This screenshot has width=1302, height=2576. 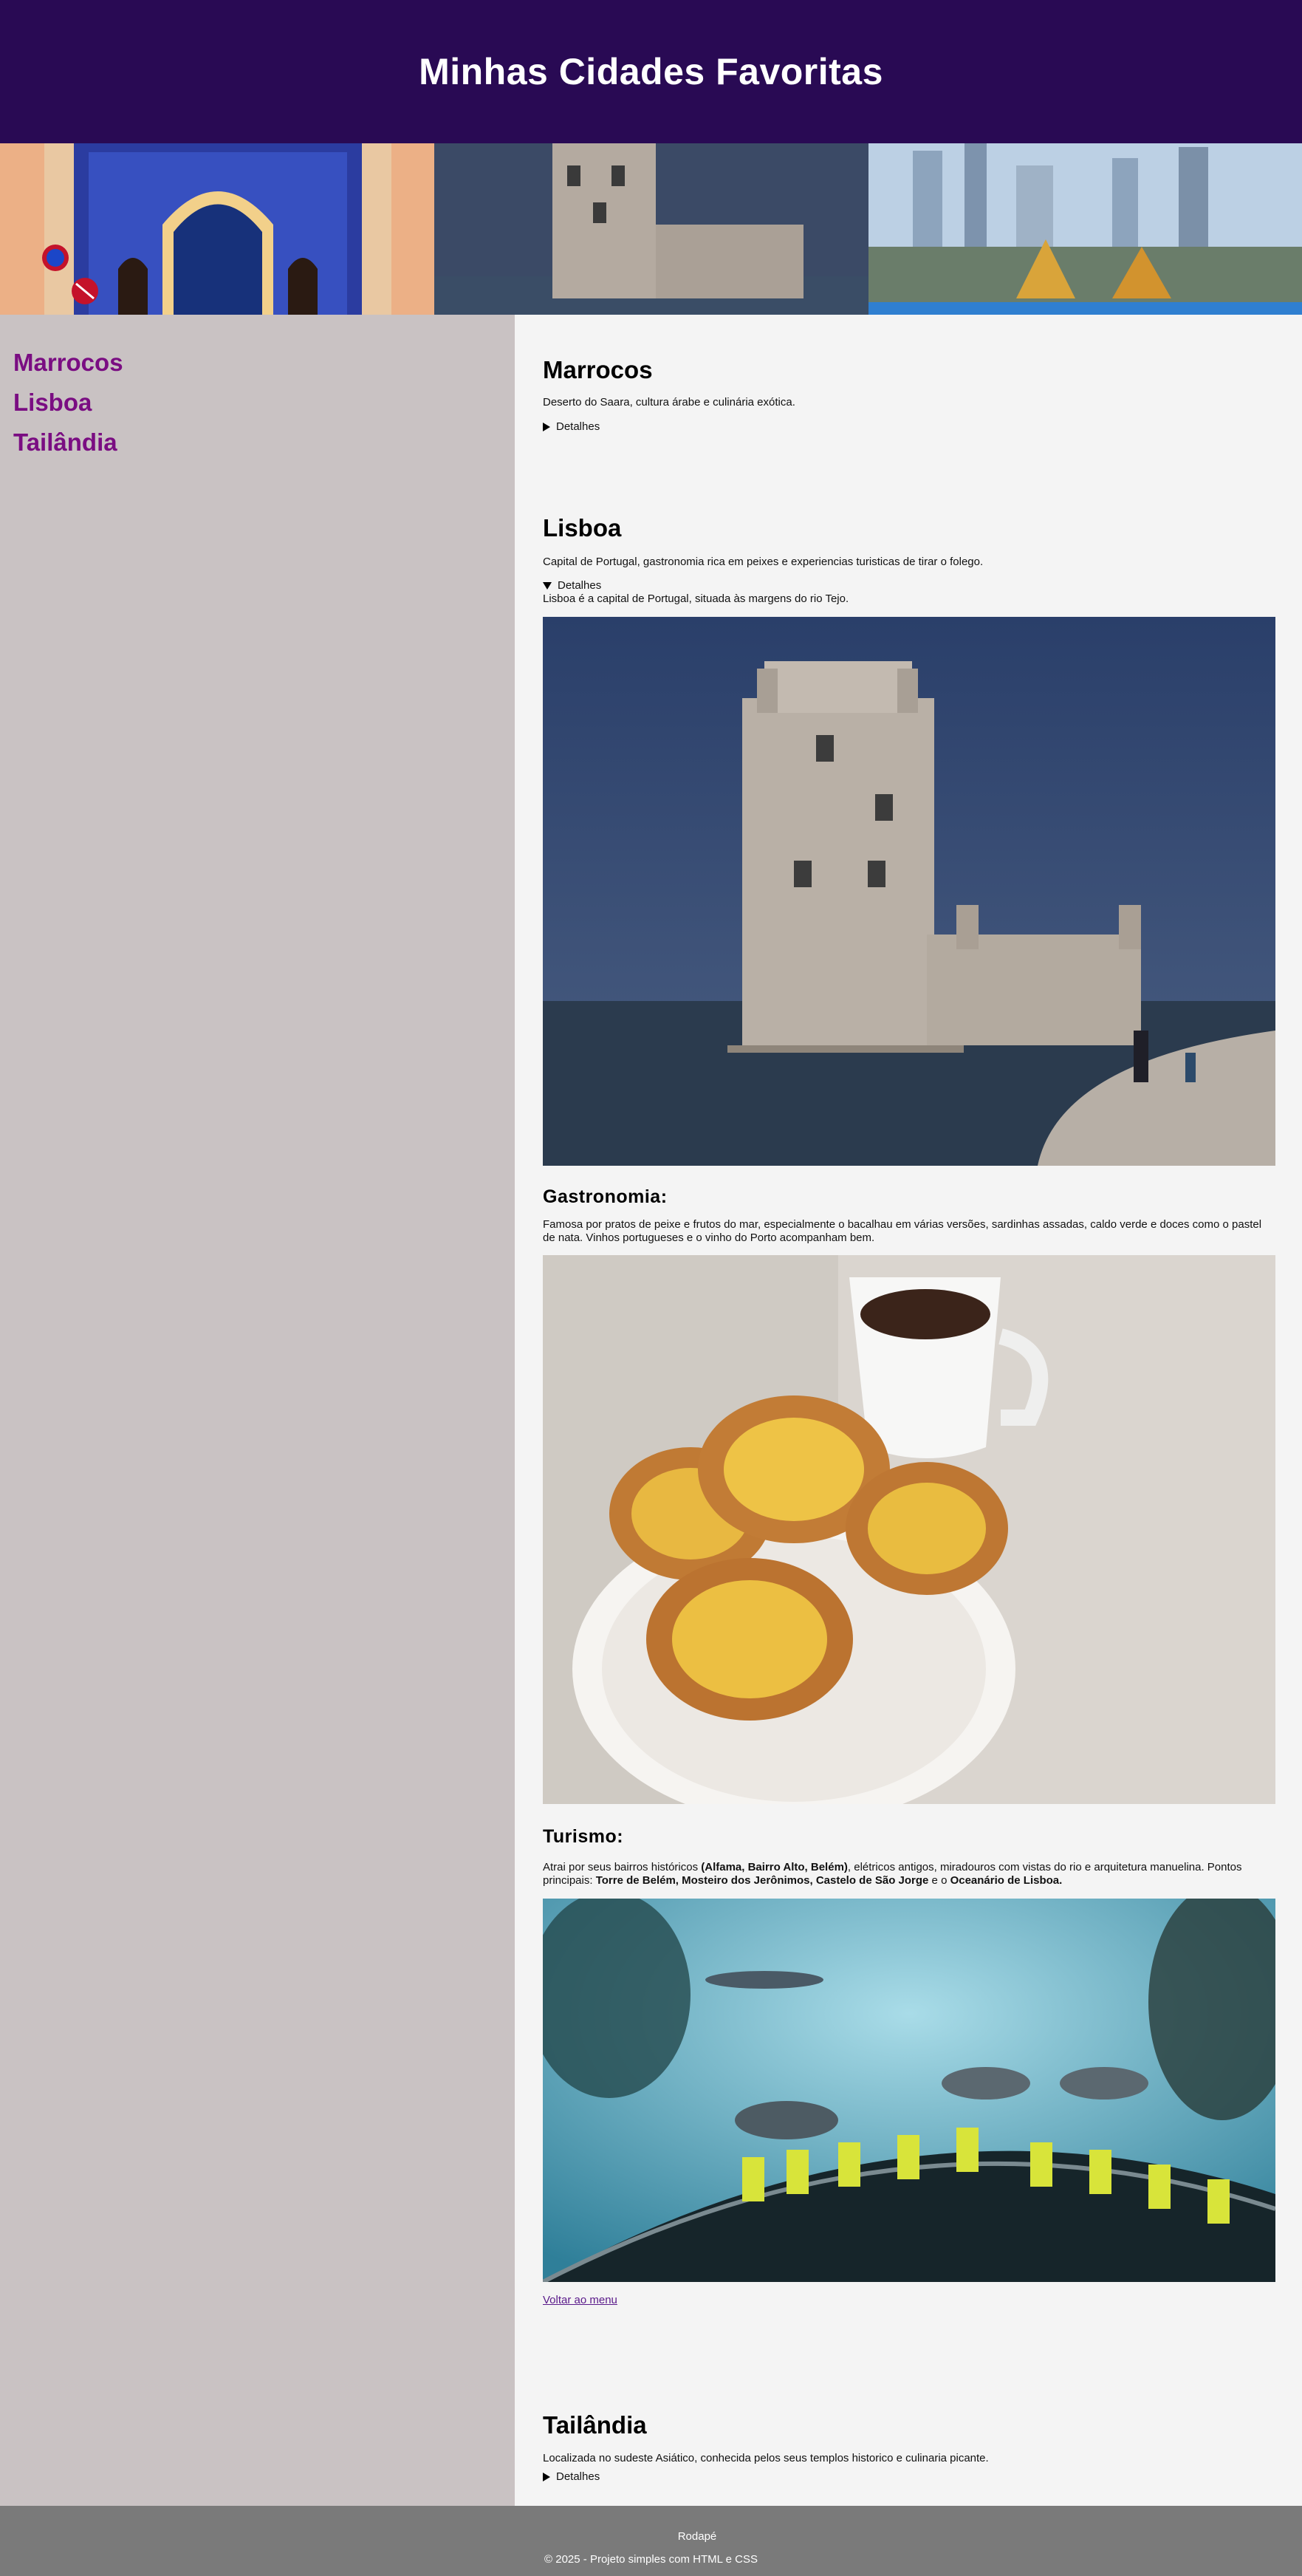 I want to click on details-toggle-marrocos: Detalhes, so click(x=909, y=426).